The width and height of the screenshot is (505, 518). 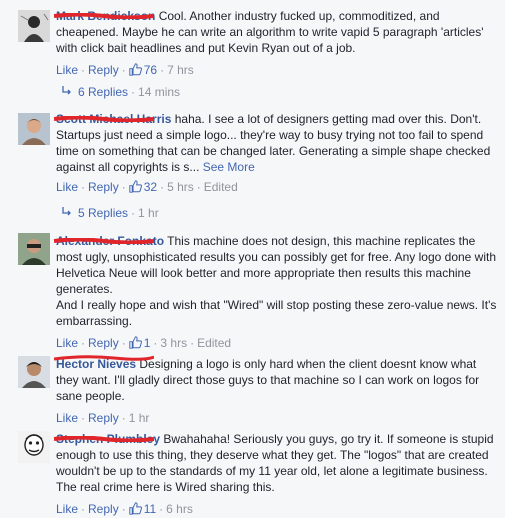 I want to click on comment-author: Alexander Fonkato, so click(x=109, y=241).